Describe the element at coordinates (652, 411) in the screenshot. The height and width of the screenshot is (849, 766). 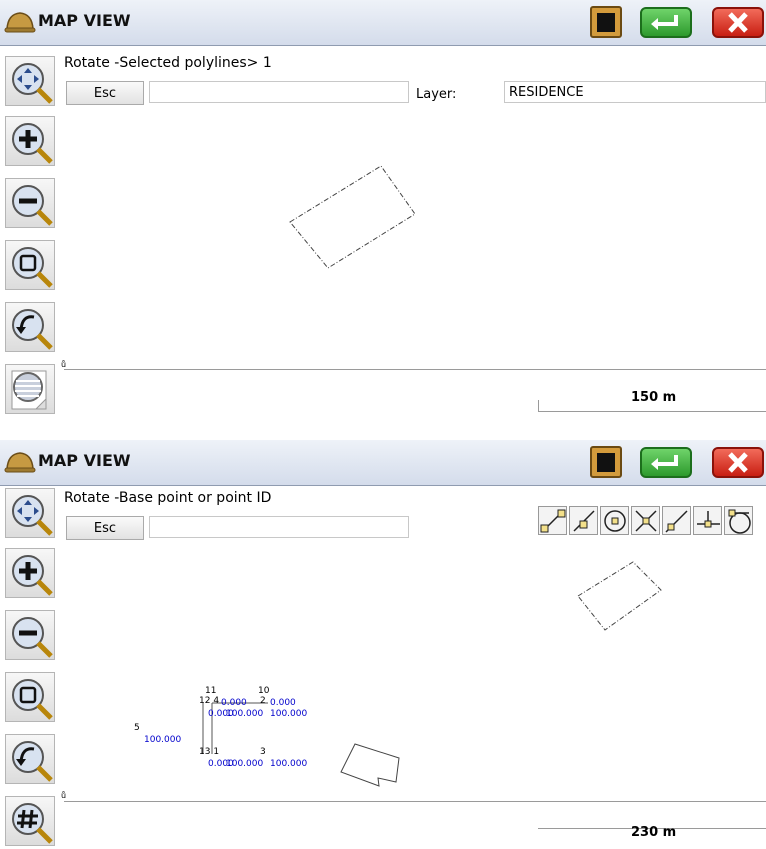
I see `scale-bar` at that location.